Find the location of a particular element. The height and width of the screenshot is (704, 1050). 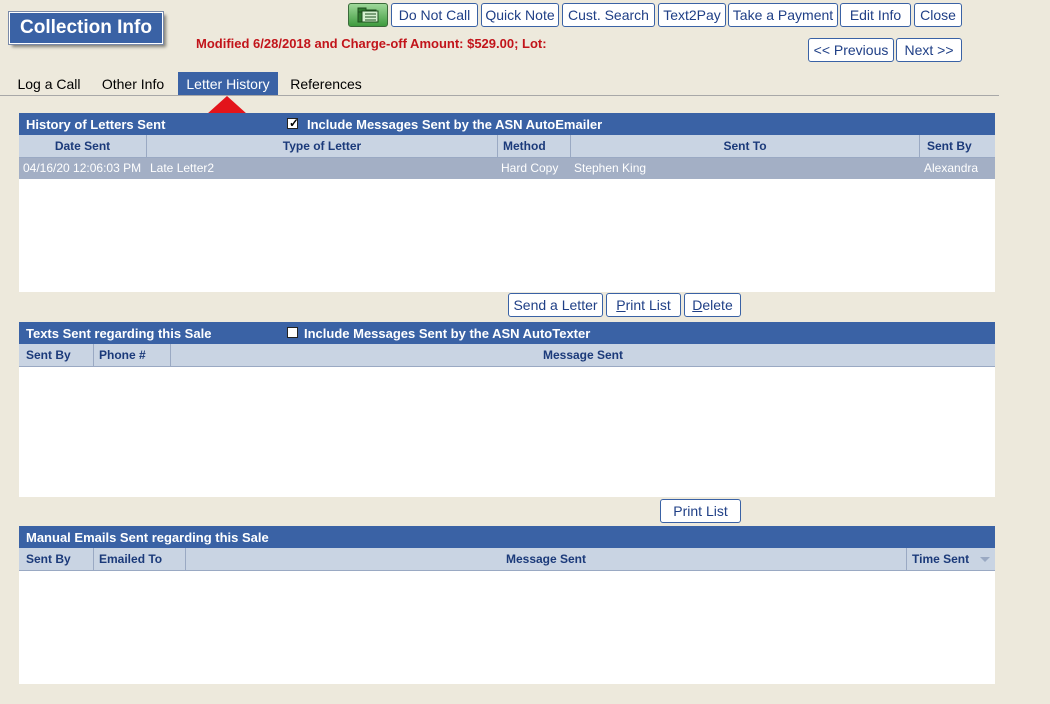

cell-sent-to: Stephen King is located at coordinates (610, 168).